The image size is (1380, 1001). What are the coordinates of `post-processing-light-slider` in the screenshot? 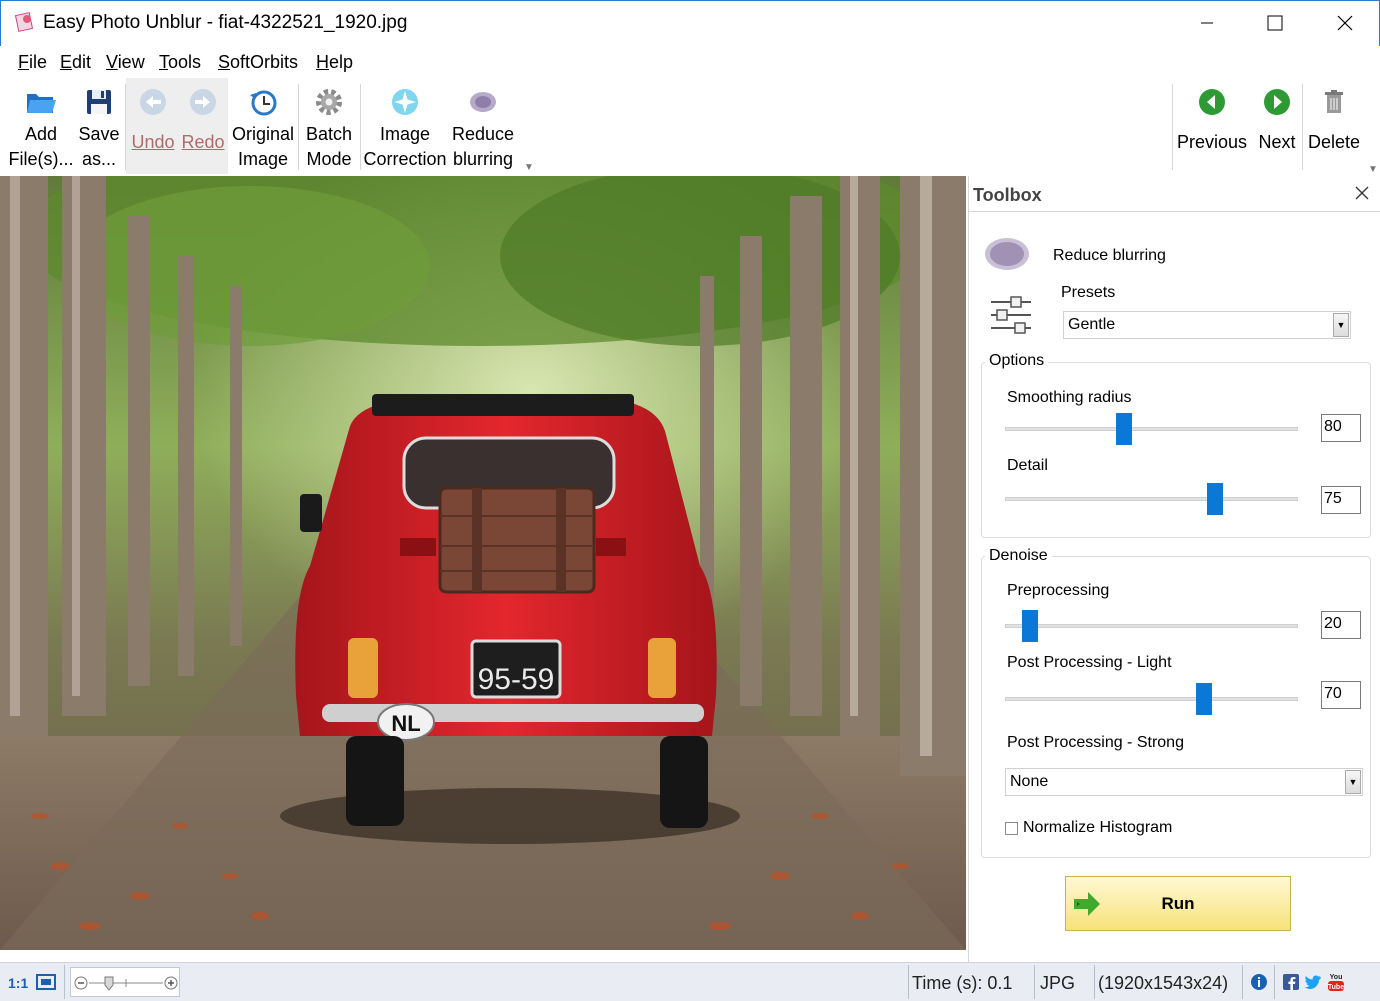 It's located at (1151, 699).